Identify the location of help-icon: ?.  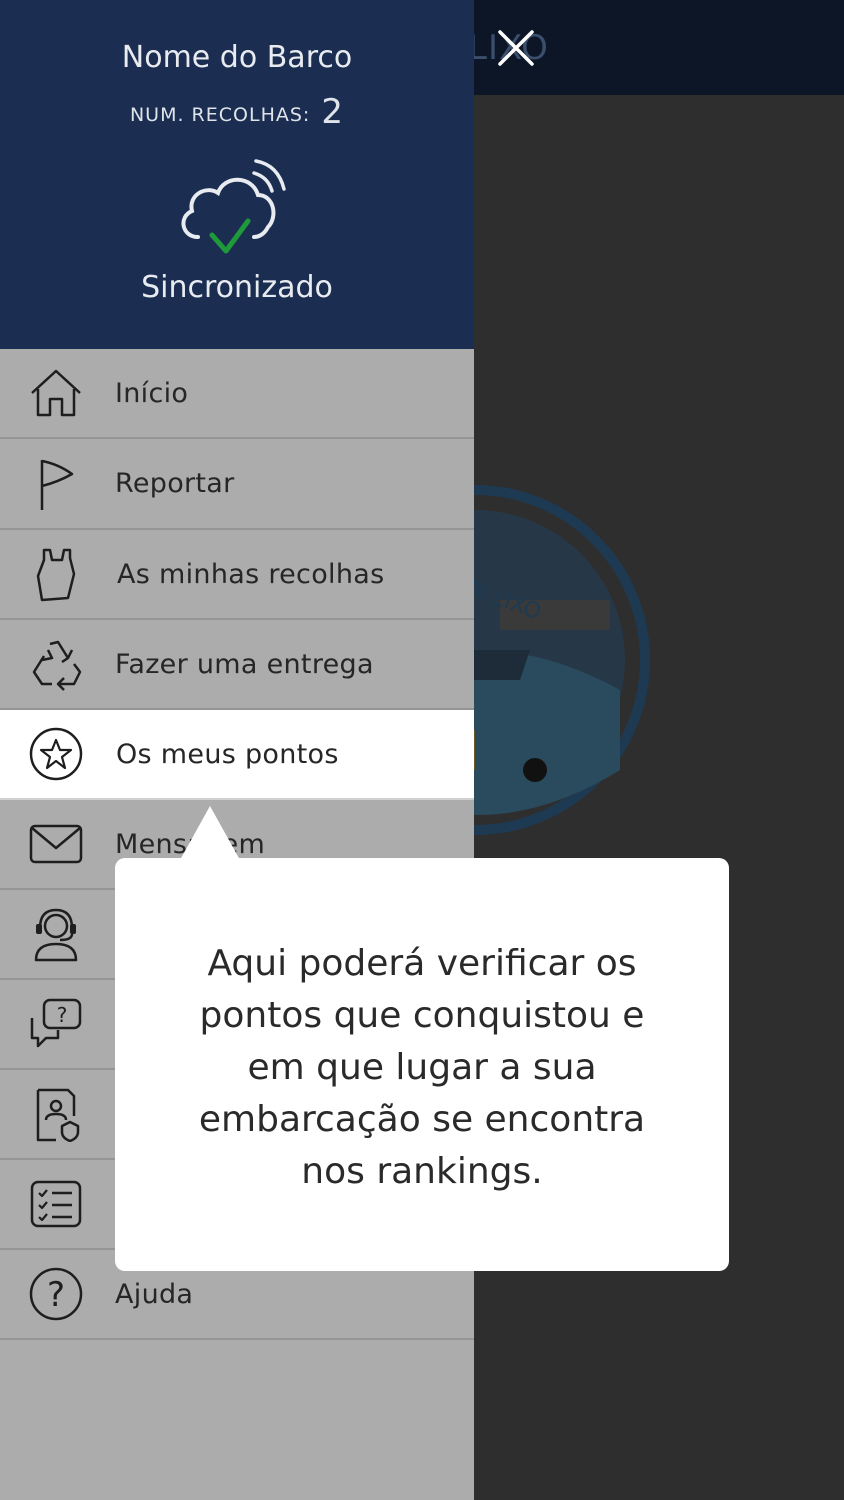
(56, 1294).